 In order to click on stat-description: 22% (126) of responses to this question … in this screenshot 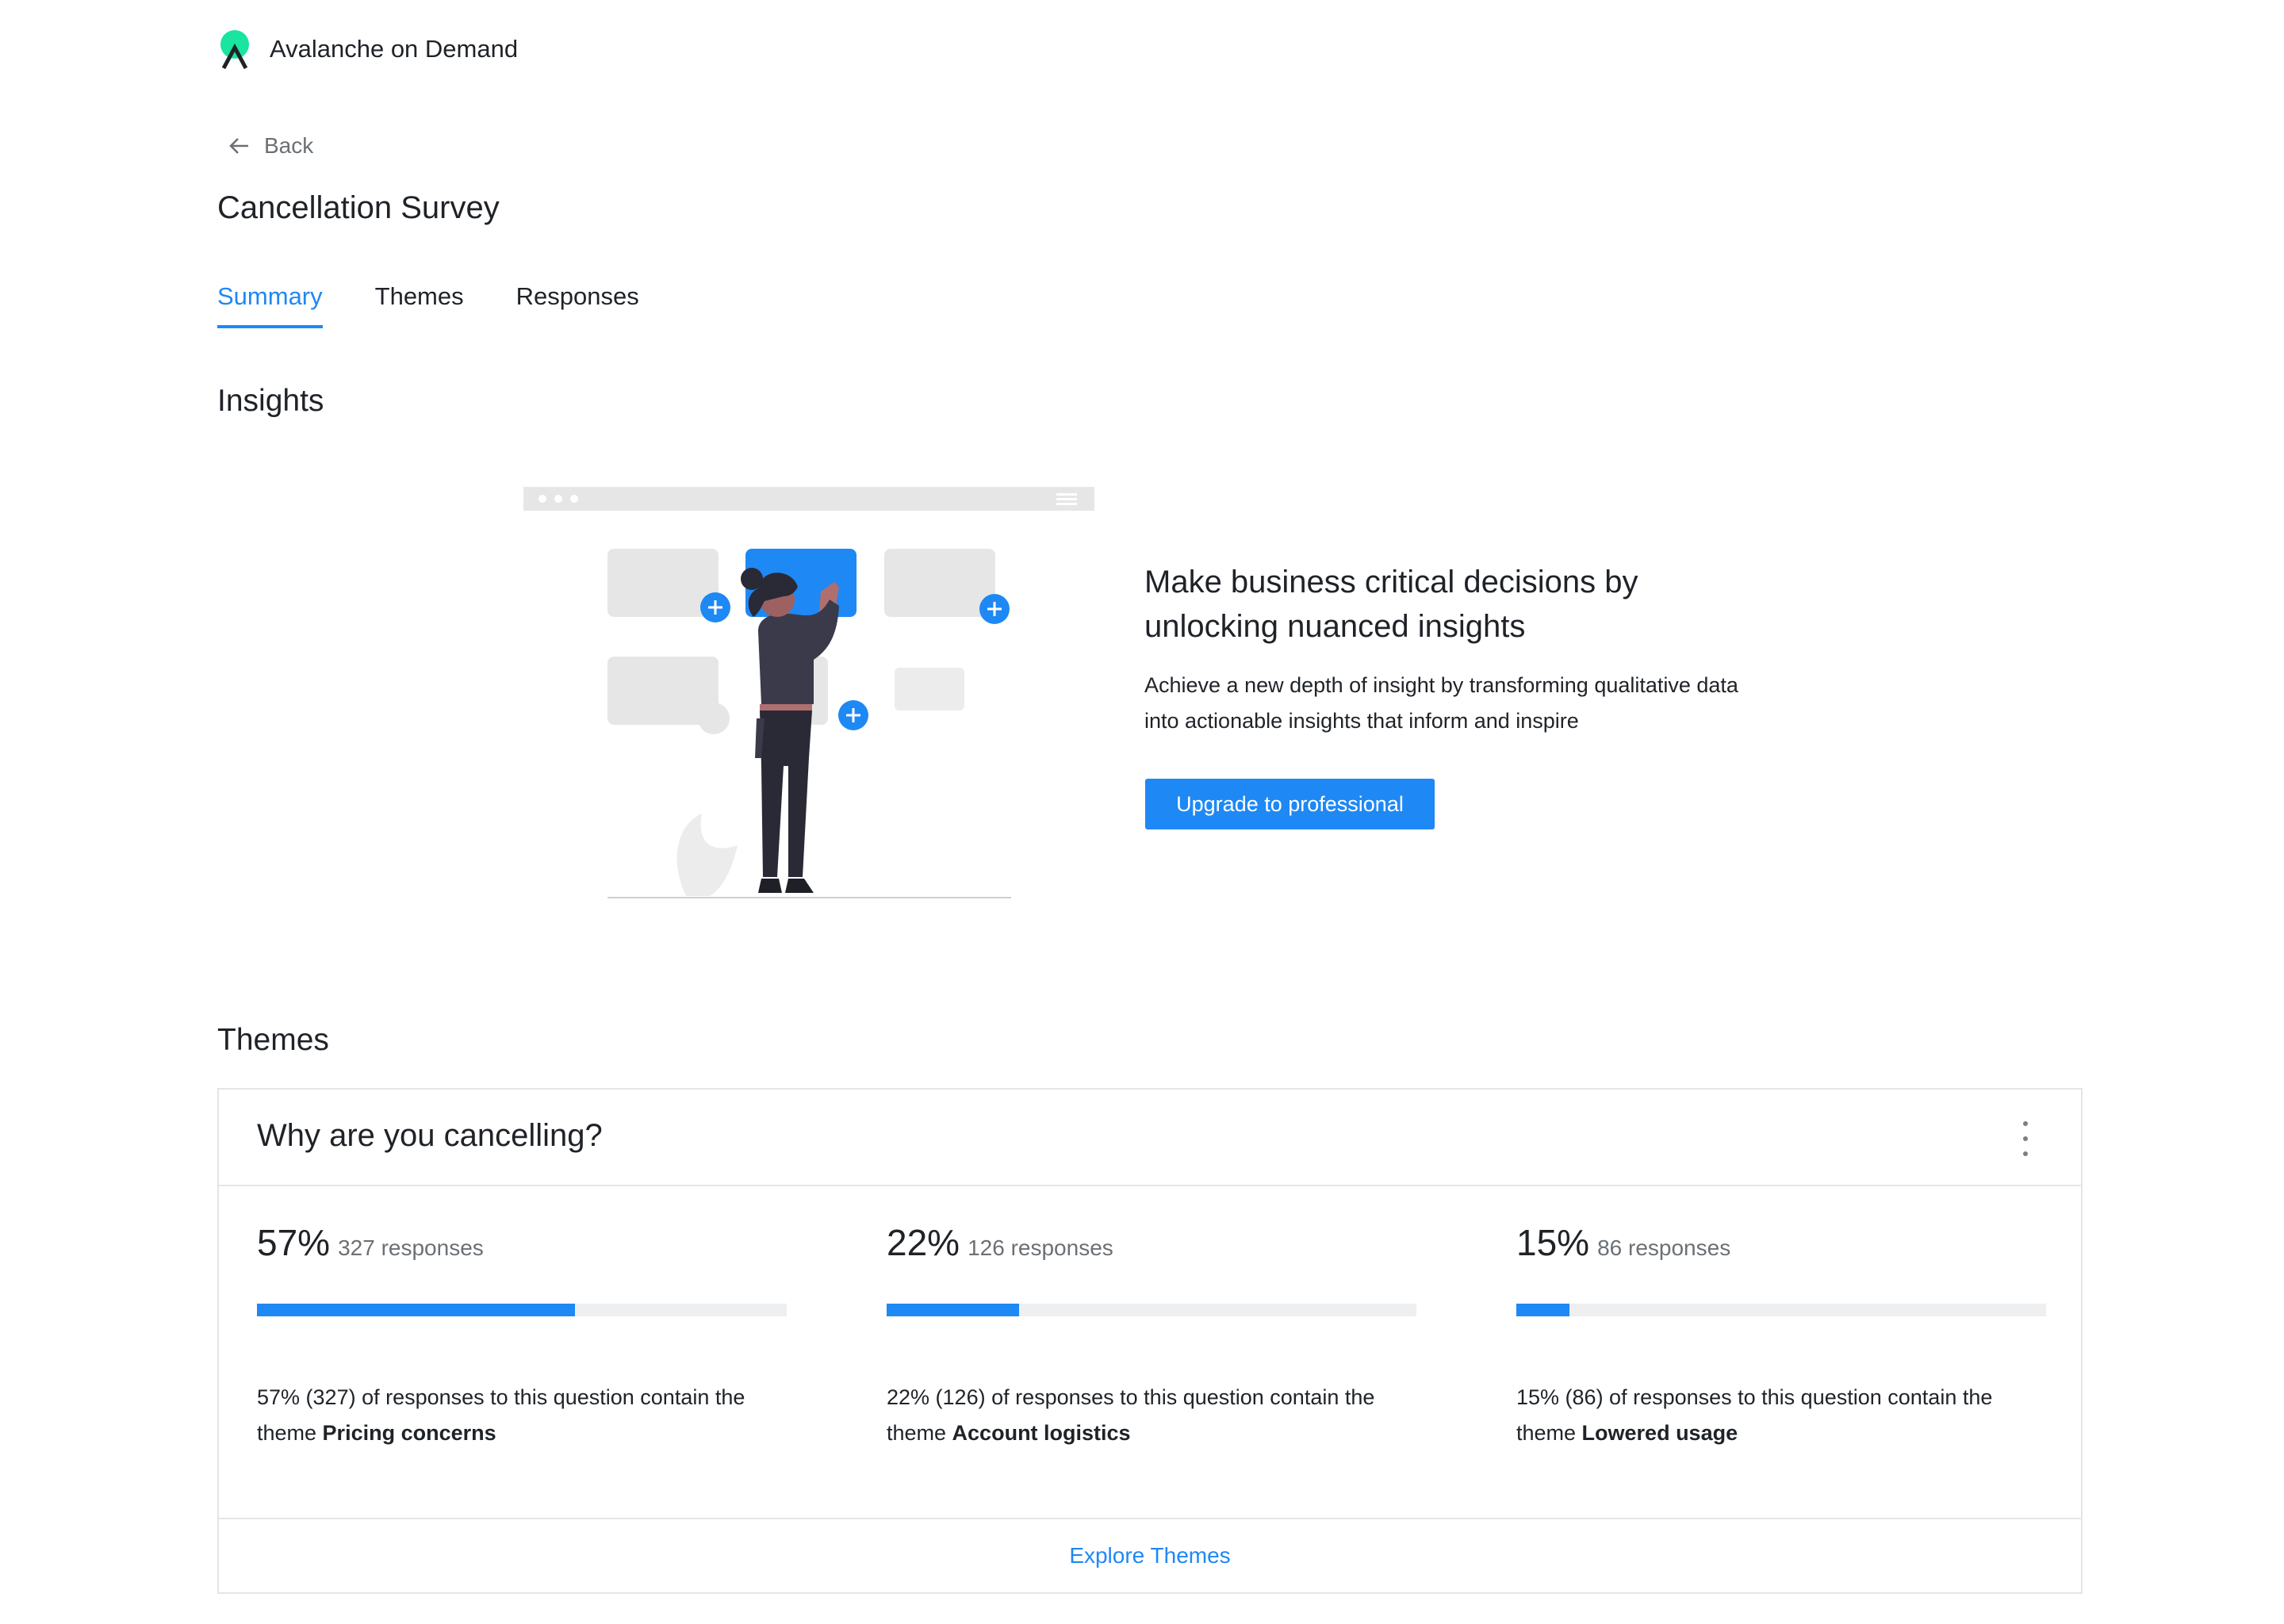, I will do `click(1151, 1415)`.